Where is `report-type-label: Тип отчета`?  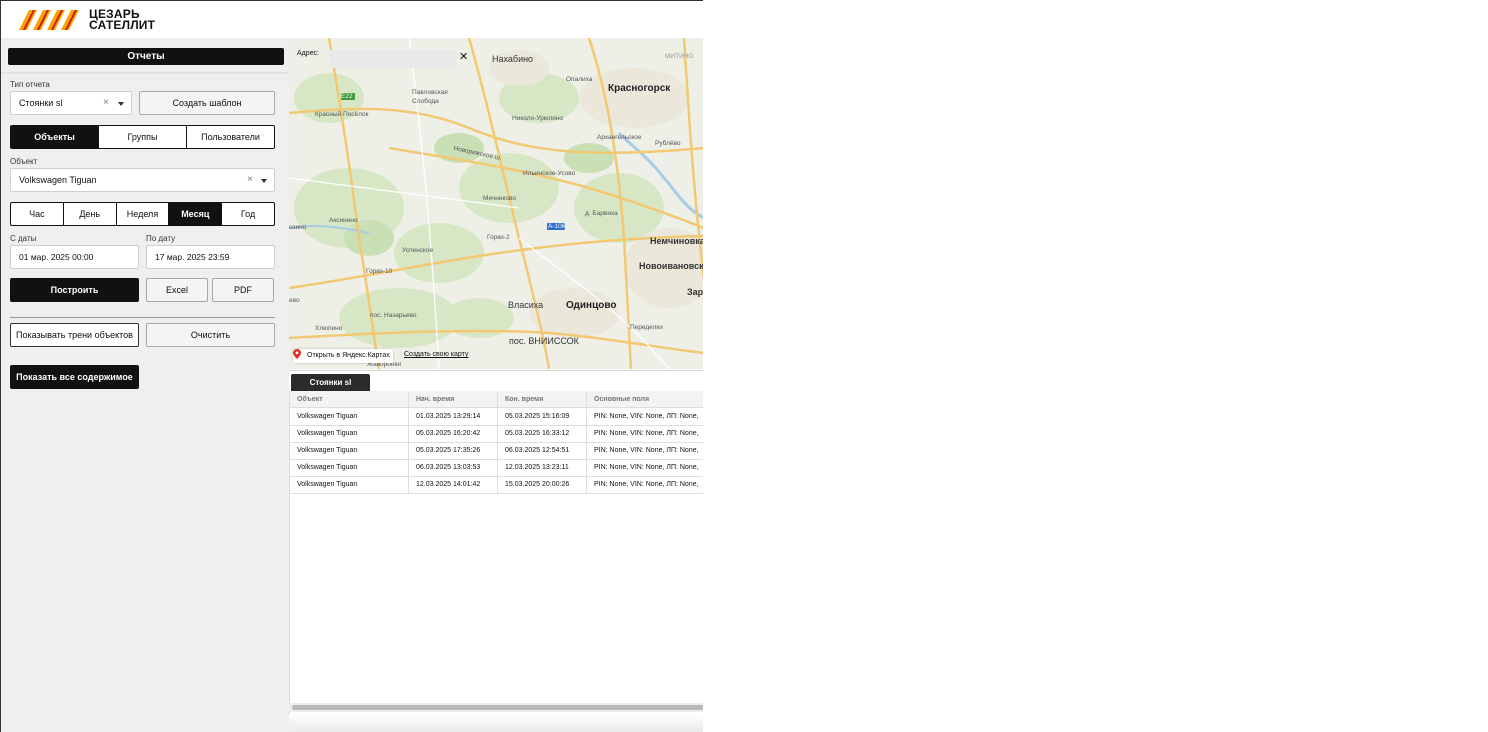 report-type-label: Тип отчета is located at coordinates (30, 84).